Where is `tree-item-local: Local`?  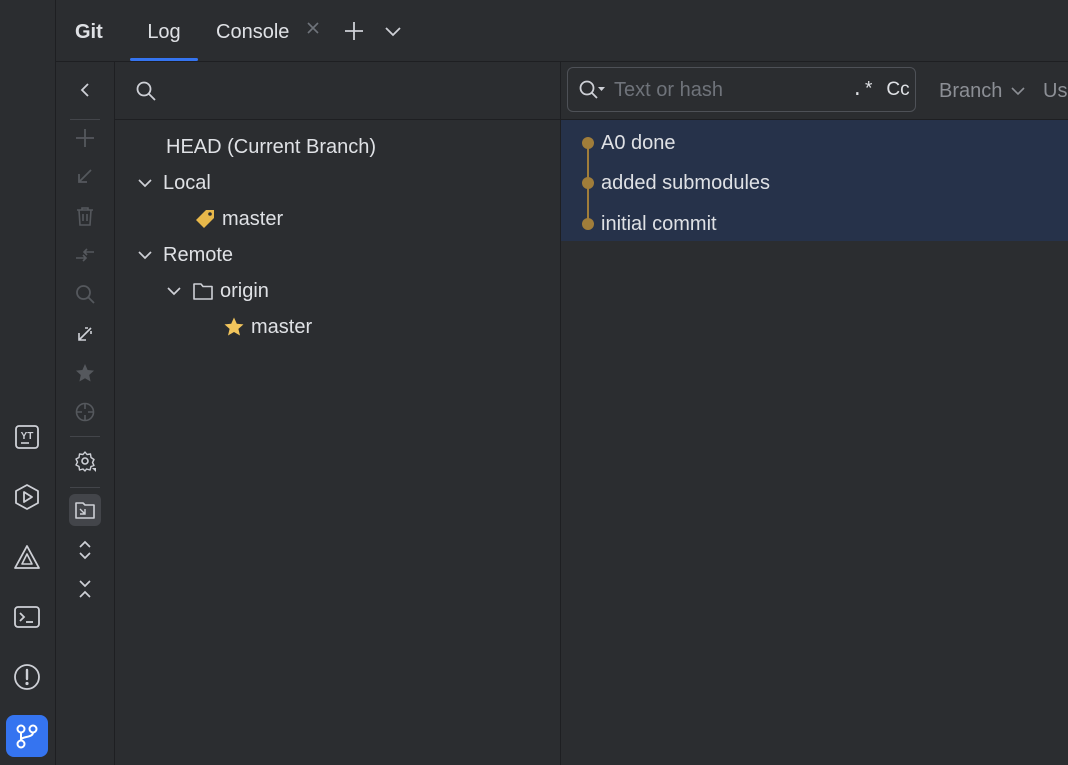 tree-item-local: Local is located at coordinates (173, 183).